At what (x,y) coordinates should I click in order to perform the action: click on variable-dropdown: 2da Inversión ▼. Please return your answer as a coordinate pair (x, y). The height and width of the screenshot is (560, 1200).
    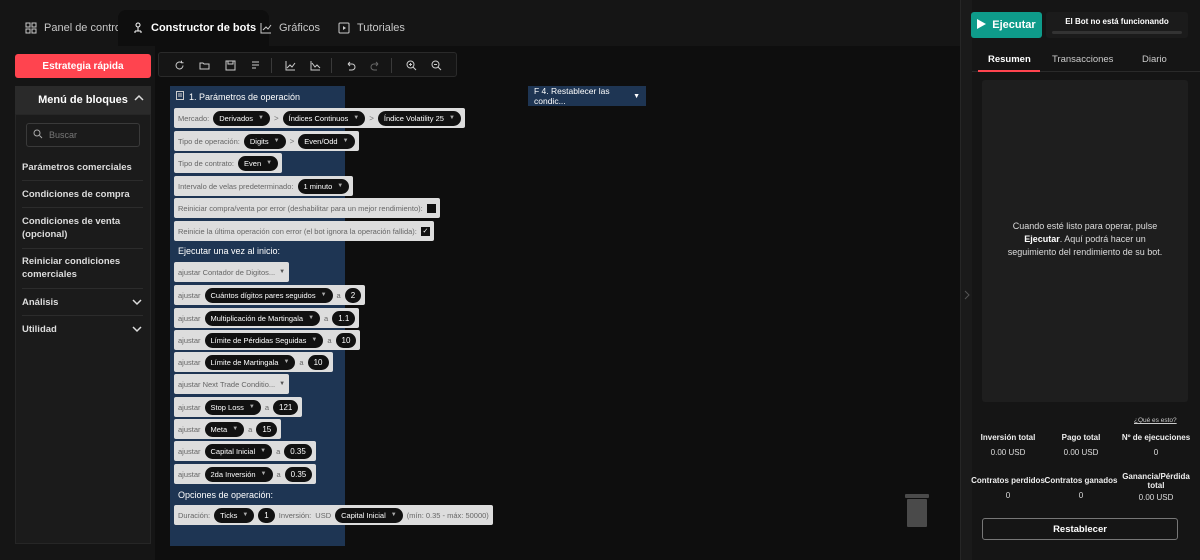
    Looking at the image, I should click on (238, 474).